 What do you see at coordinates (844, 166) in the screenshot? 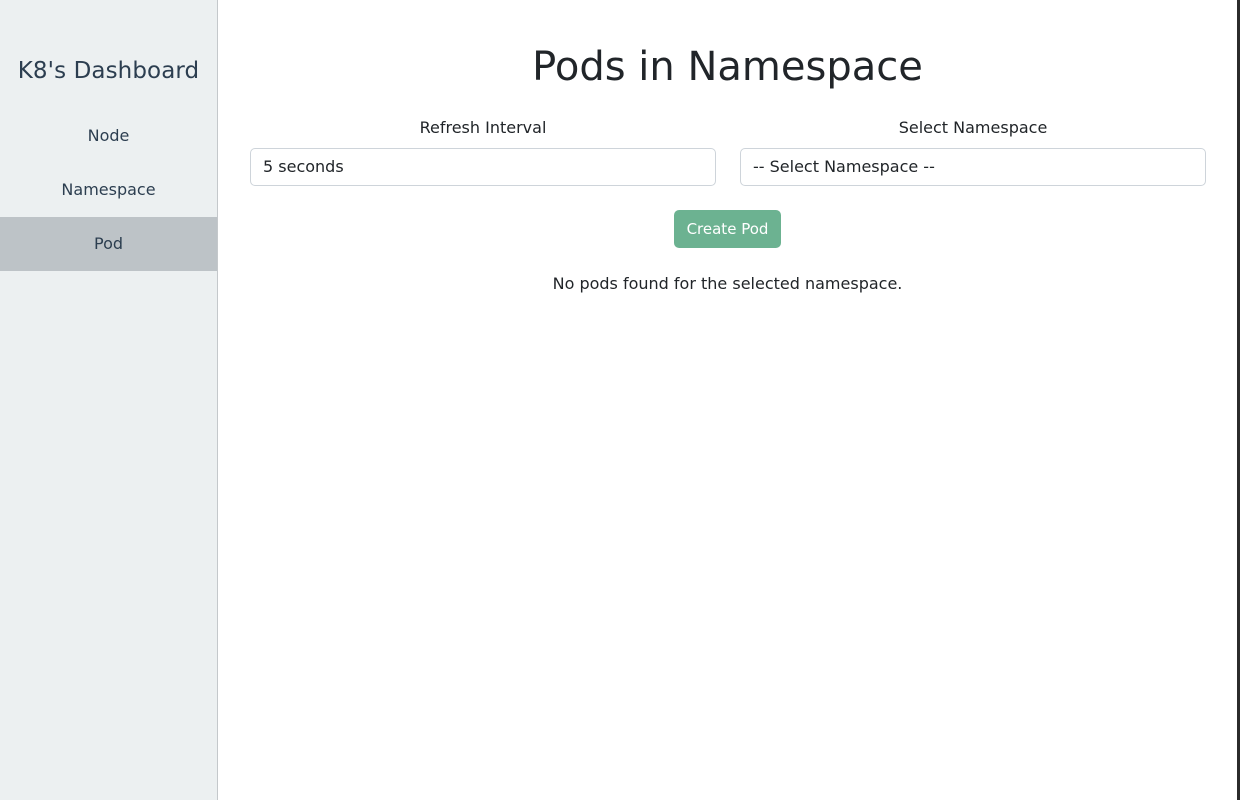
I see `namespace-select-value: -- Select Namespace --` at bounding box center [844, 166].